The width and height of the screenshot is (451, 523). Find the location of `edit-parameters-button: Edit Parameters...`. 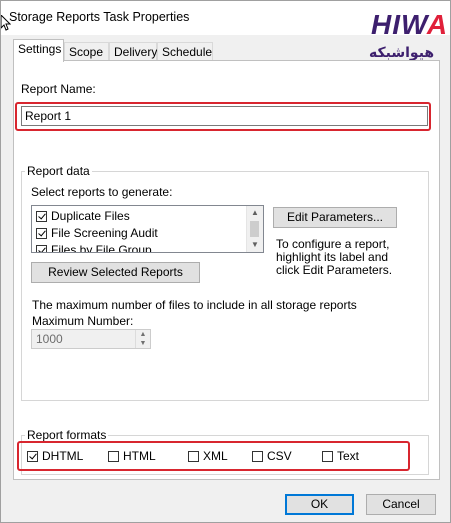

edit-parameters-button: Edit Parameters... is located at coordinates (335, 217).